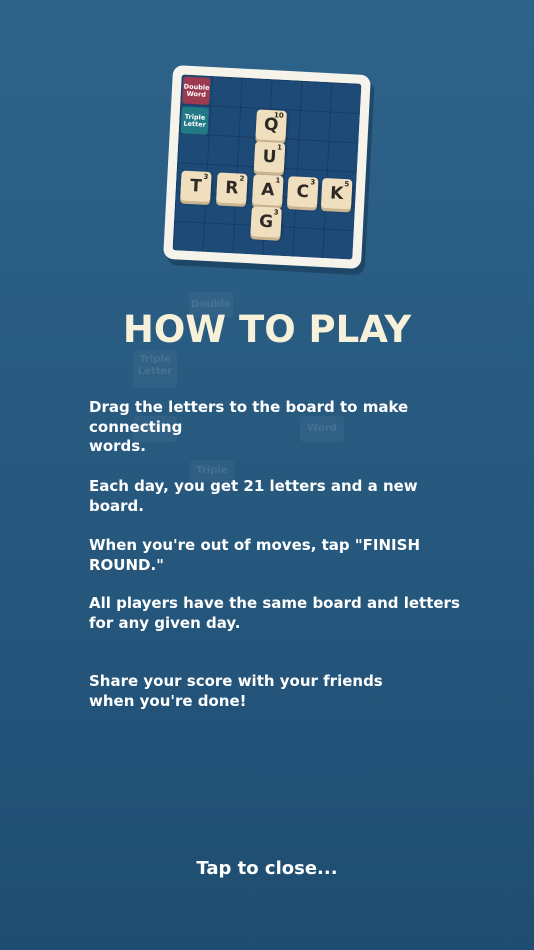 The image size is (534, 950). I want to click on letter-tile: U 1, so click(269, 157).